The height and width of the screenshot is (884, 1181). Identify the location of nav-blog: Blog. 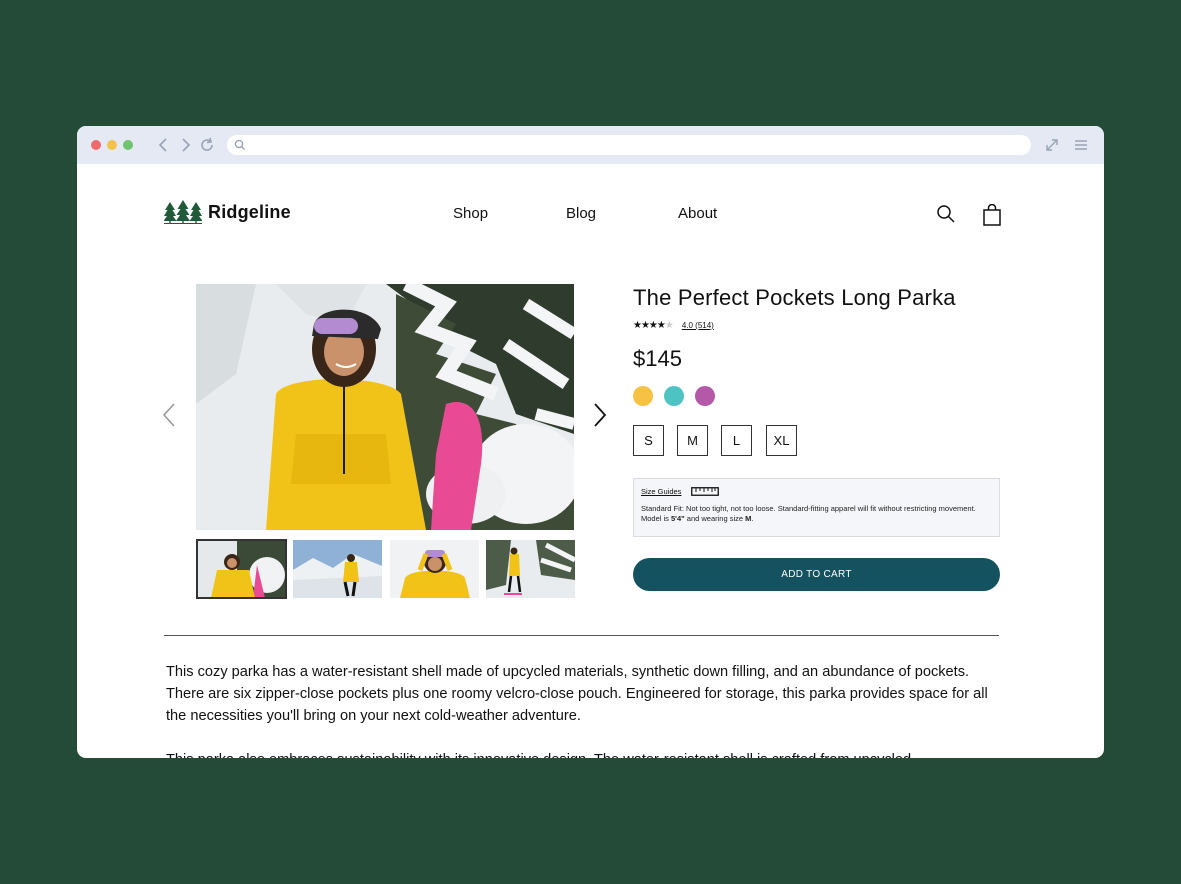
(581, 213).